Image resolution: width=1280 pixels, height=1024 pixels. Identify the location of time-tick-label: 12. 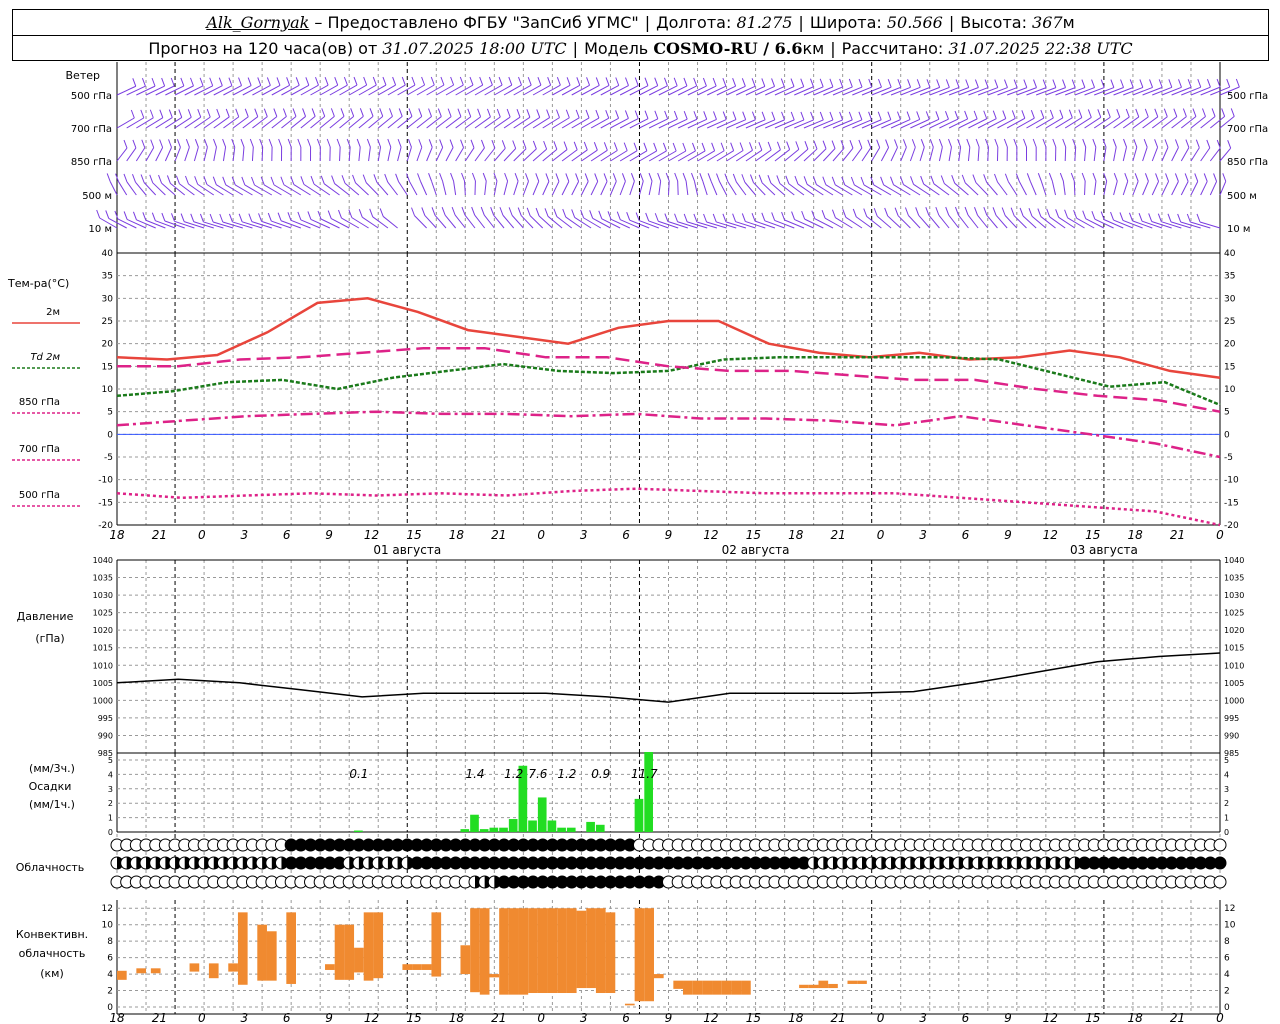
(371, 535).